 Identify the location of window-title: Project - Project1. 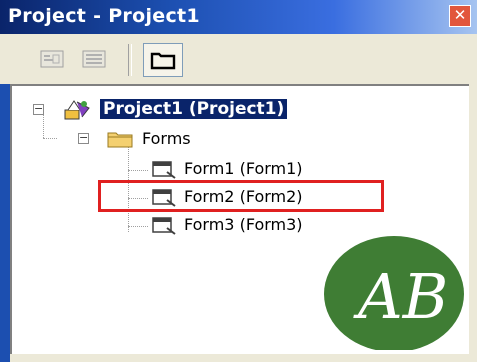
(104, 16).